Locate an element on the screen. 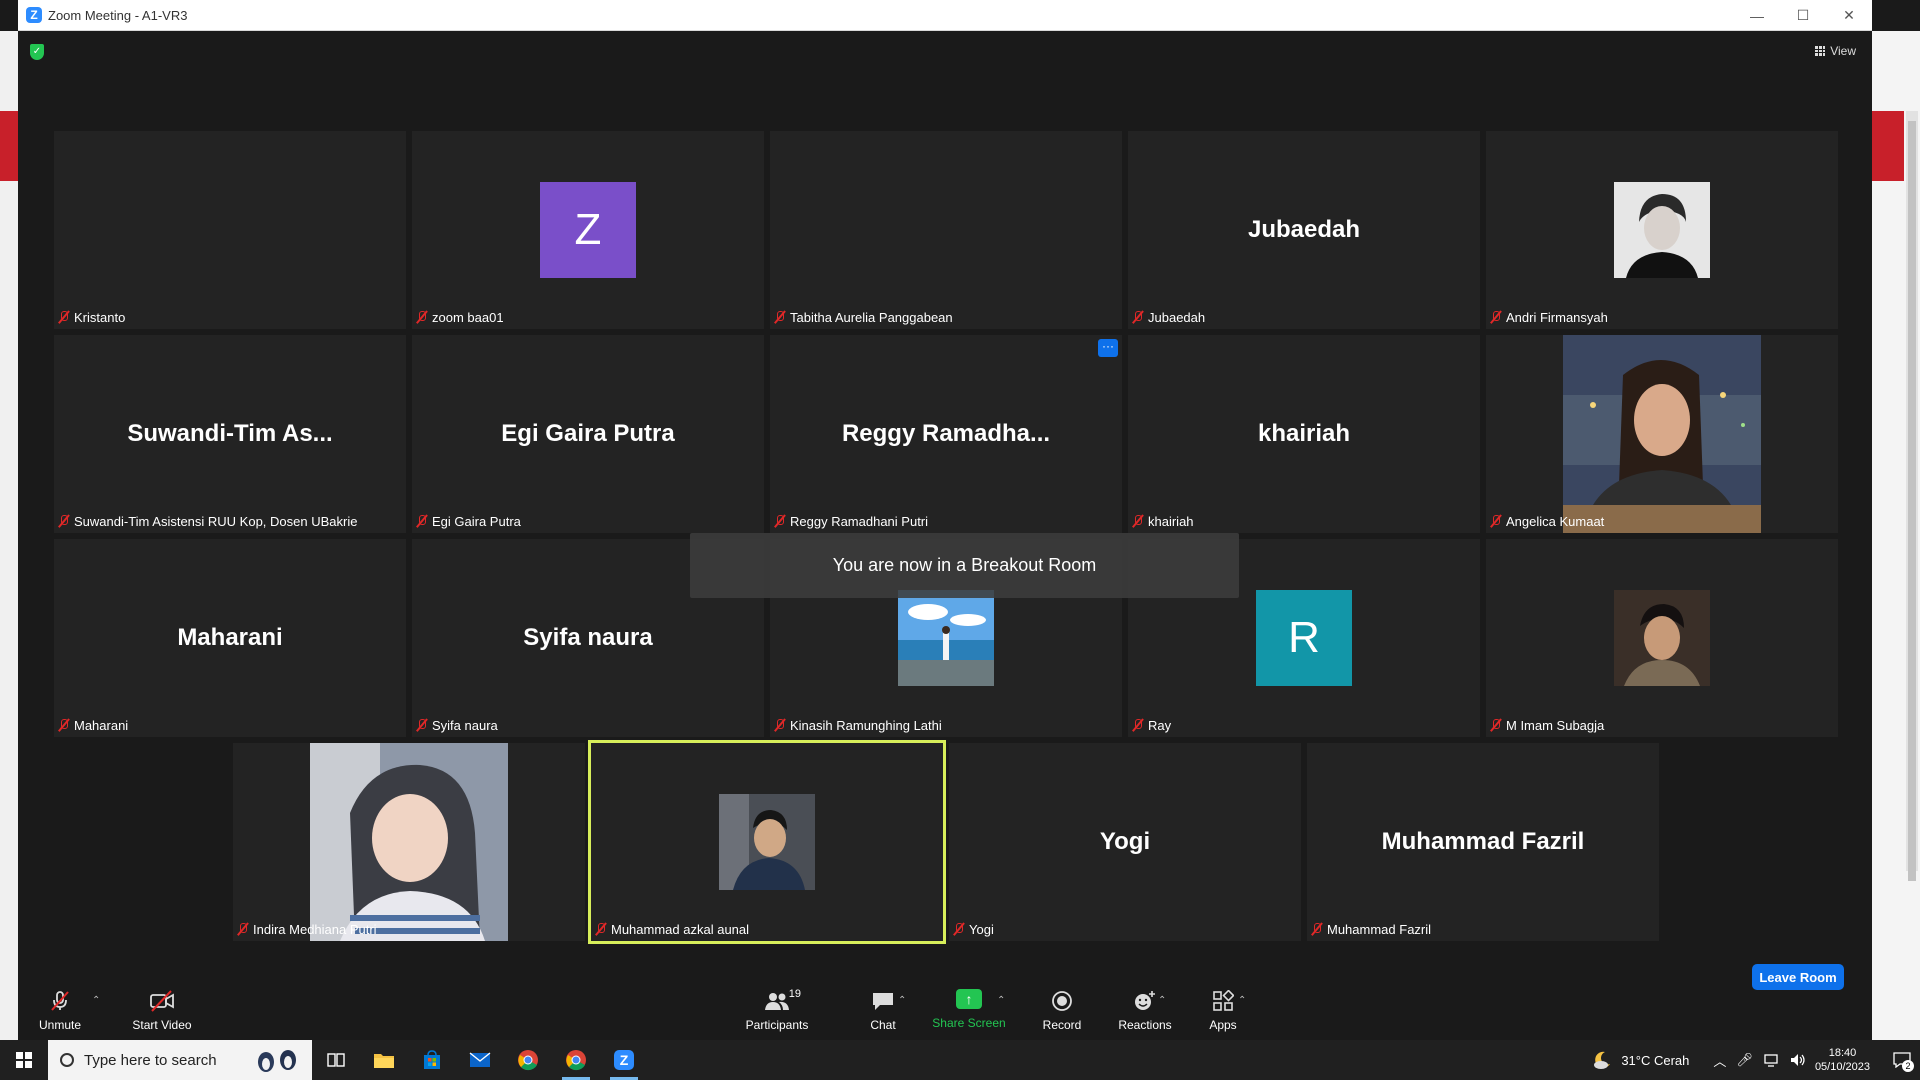 This screenshot has height=1080, width=1920. background-window-left is located at coordinates (9, 535).